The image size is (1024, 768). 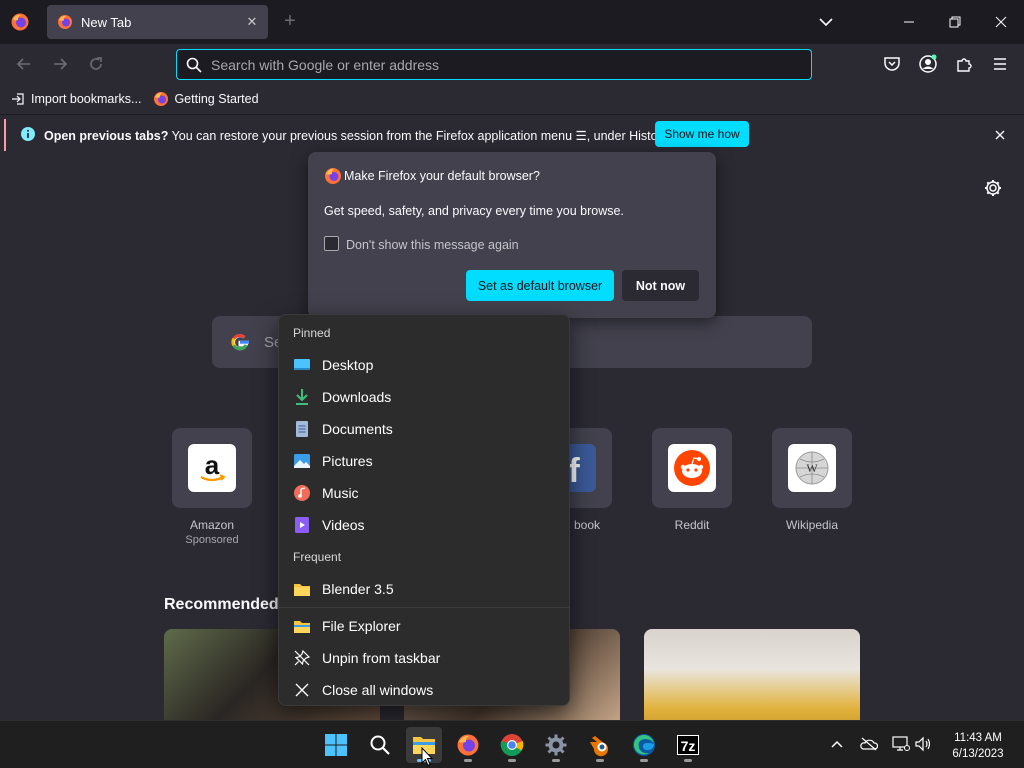 I want to click on reddit-icon, so click(x=692, y=468).